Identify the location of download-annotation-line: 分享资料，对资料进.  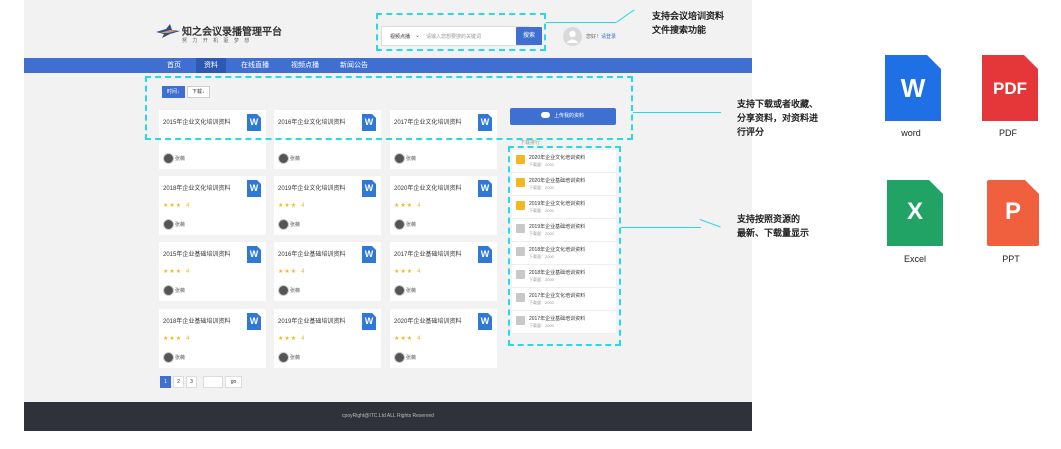
(778, 118).